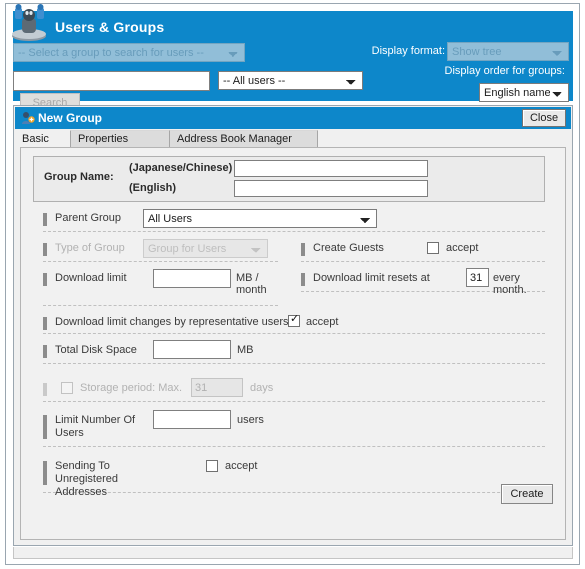 This screenshot has width=585, height=569. What do you see at coordinates (129, 52) in the screenshot?
I see `group-search-select: -- Select a group to search for users --` at bounding box center [129, 52].